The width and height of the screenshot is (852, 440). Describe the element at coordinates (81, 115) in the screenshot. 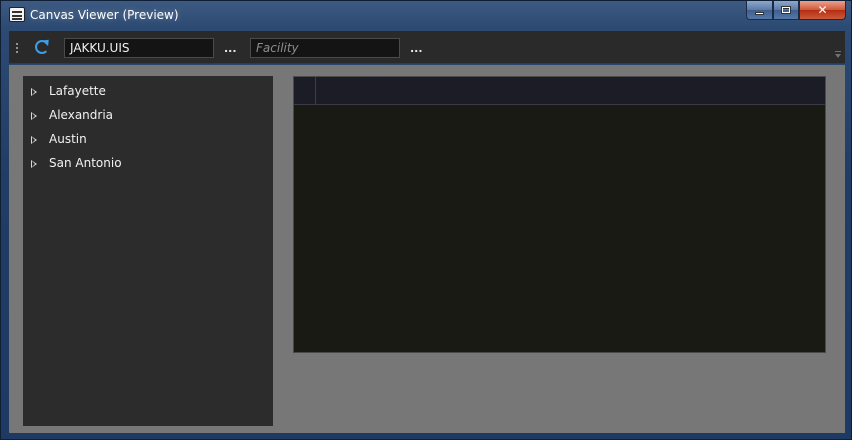

I see `tree-item-label: Alexandria` at that location.